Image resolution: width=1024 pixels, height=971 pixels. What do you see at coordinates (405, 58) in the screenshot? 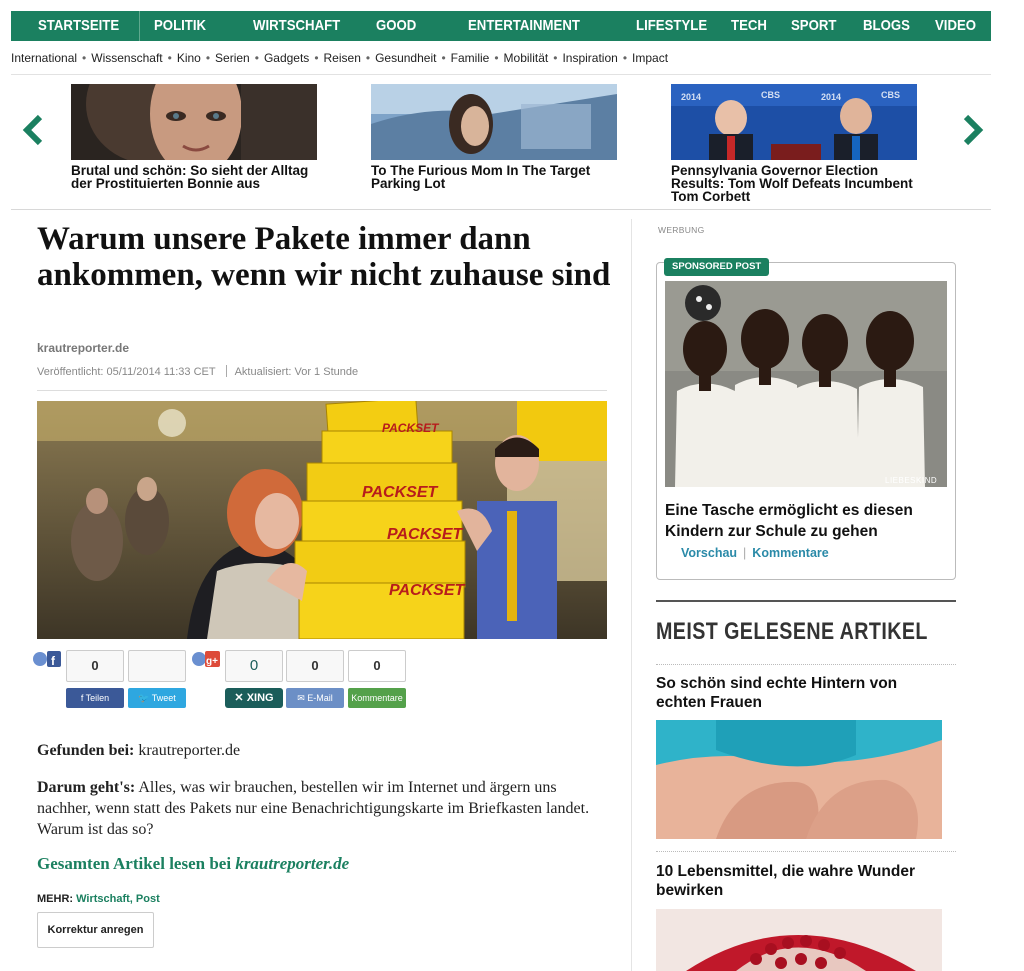
I see `subnav-gesundheit: Gesundheit` at bounding box center [405, 58].